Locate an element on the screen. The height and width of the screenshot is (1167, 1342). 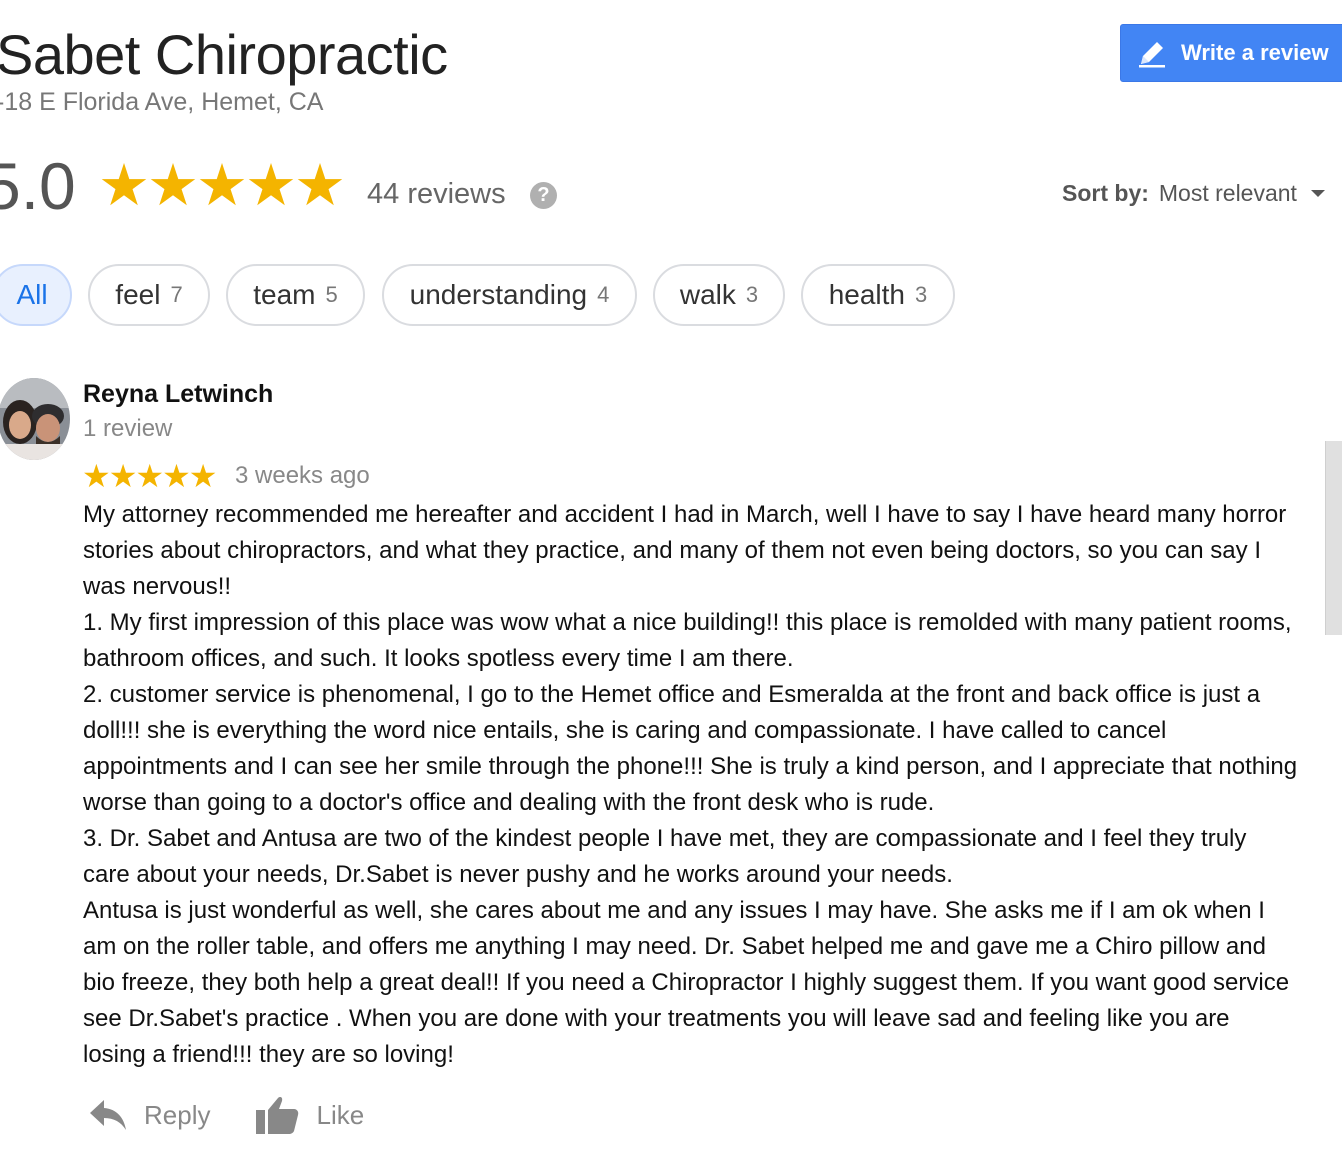
chip-count: 5 is located at coordinates (331, 294).